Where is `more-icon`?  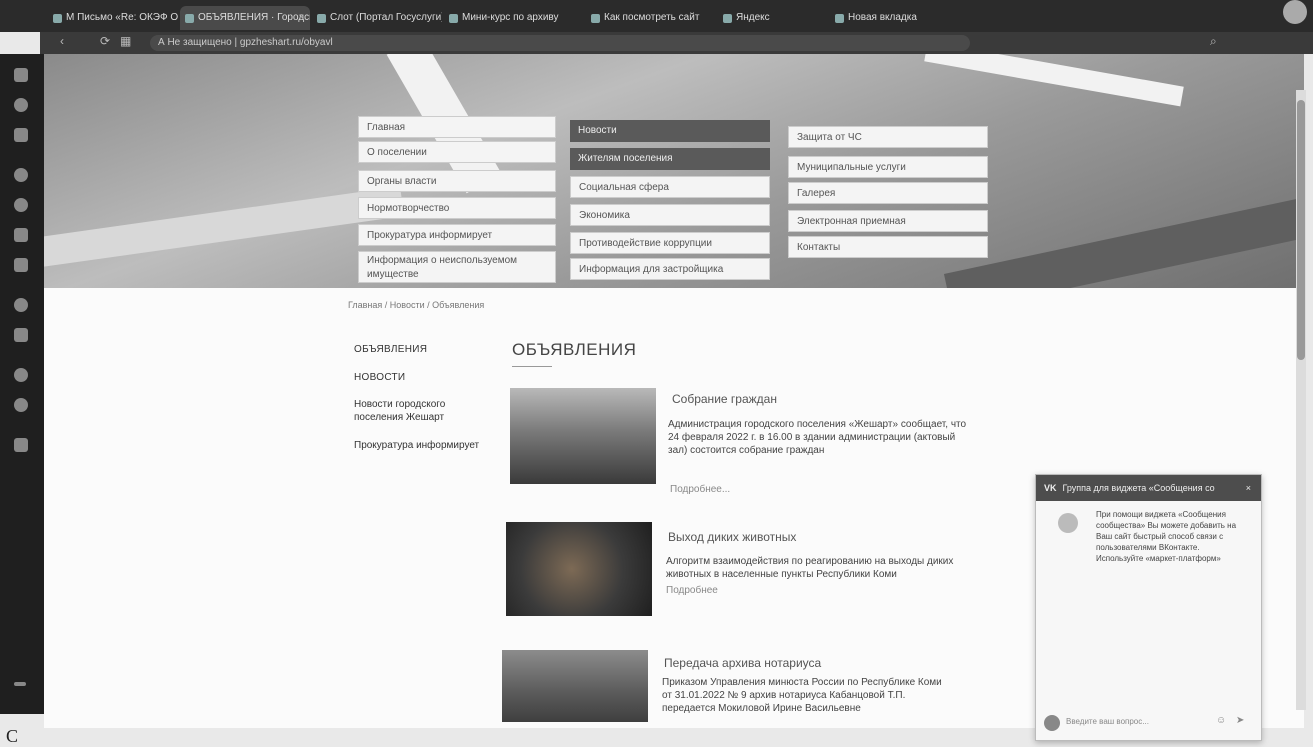
more-icon is located at coordinates (20, 684).